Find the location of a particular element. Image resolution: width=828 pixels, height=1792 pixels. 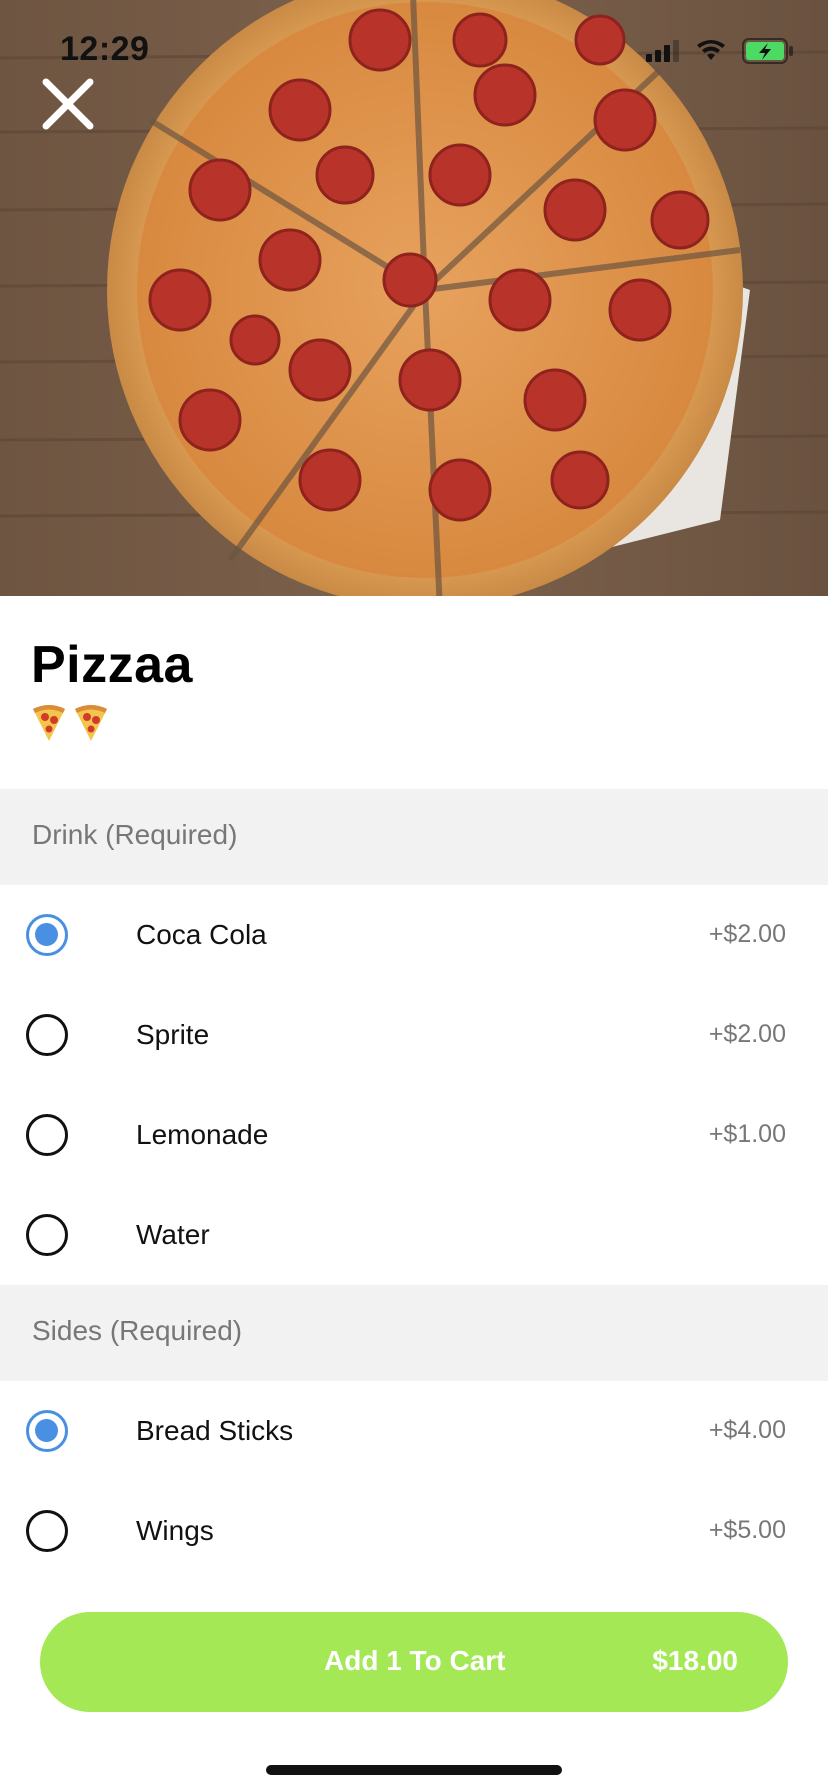

status-icons is located at coordinates (720, 51).